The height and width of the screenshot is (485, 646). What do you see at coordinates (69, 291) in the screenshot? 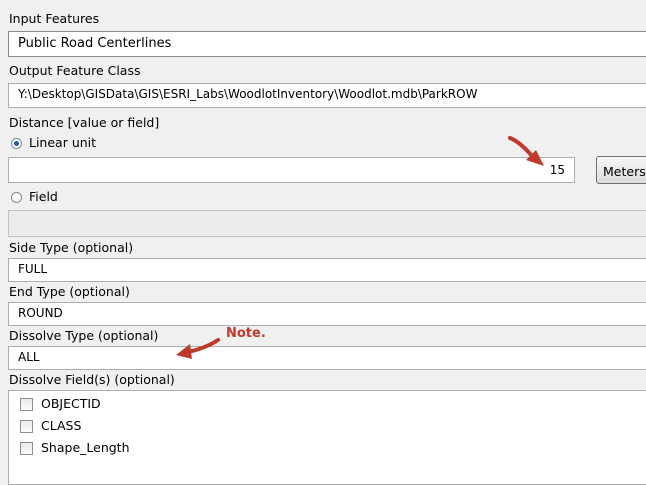
I see `end-type-label: End Type (optional)` at bounding box center [69, 291].